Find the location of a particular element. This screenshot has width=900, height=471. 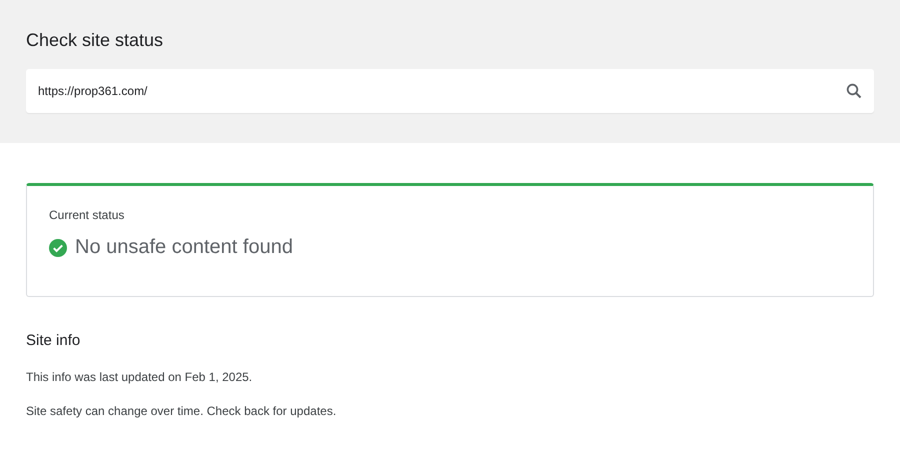

search-icon is located at coordinates (854, 91).